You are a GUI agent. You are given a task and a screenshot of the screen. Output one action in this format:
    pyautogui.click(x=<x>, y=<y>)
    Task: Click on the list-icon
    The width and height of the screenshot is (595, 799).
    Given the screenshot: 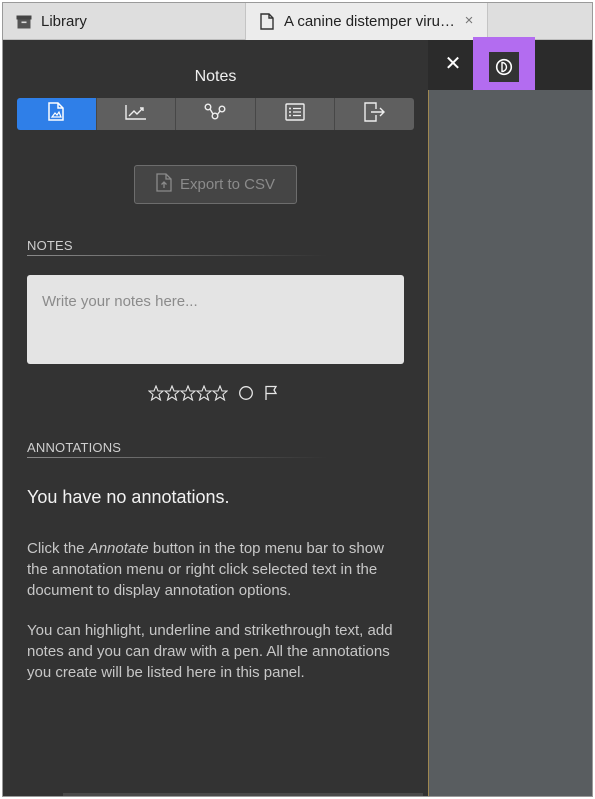 What is the action you would take?
    pyautogui.click(x=295, y=114)
    